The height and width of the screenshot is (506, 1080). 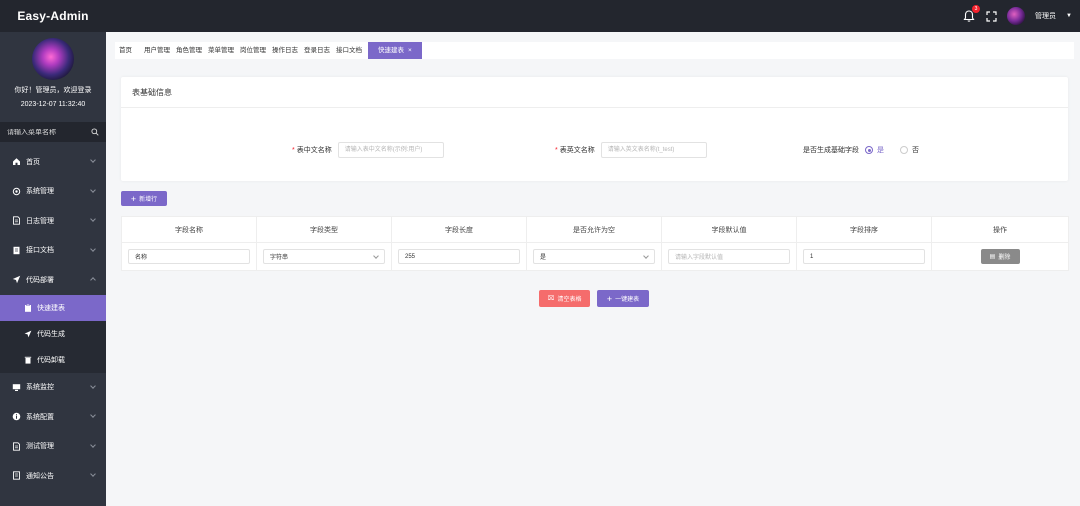 What do you see at coordinates (53, 162) in the screenshot?
I see `sidebar-item-home: 首页` at bounding box center [53, 162].